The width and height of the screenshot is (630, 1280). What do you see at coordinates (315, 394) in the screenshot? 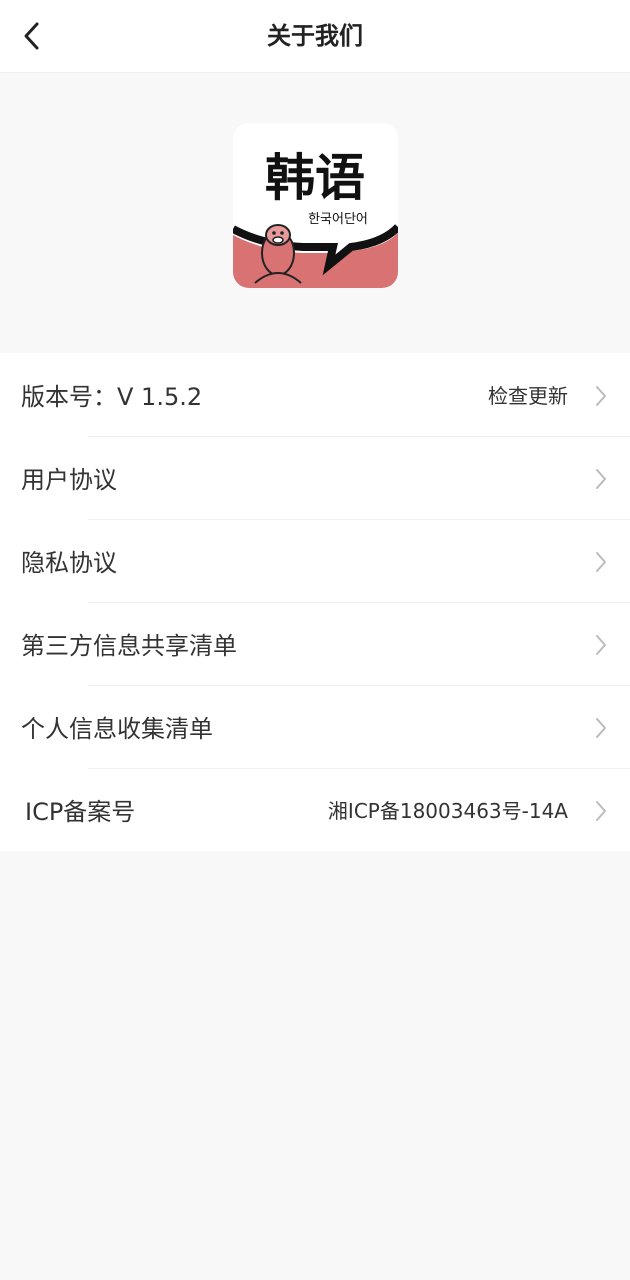
I see `version-row: 版本号：V 1.5.2 检查更新` at bounding box center [315, 394].